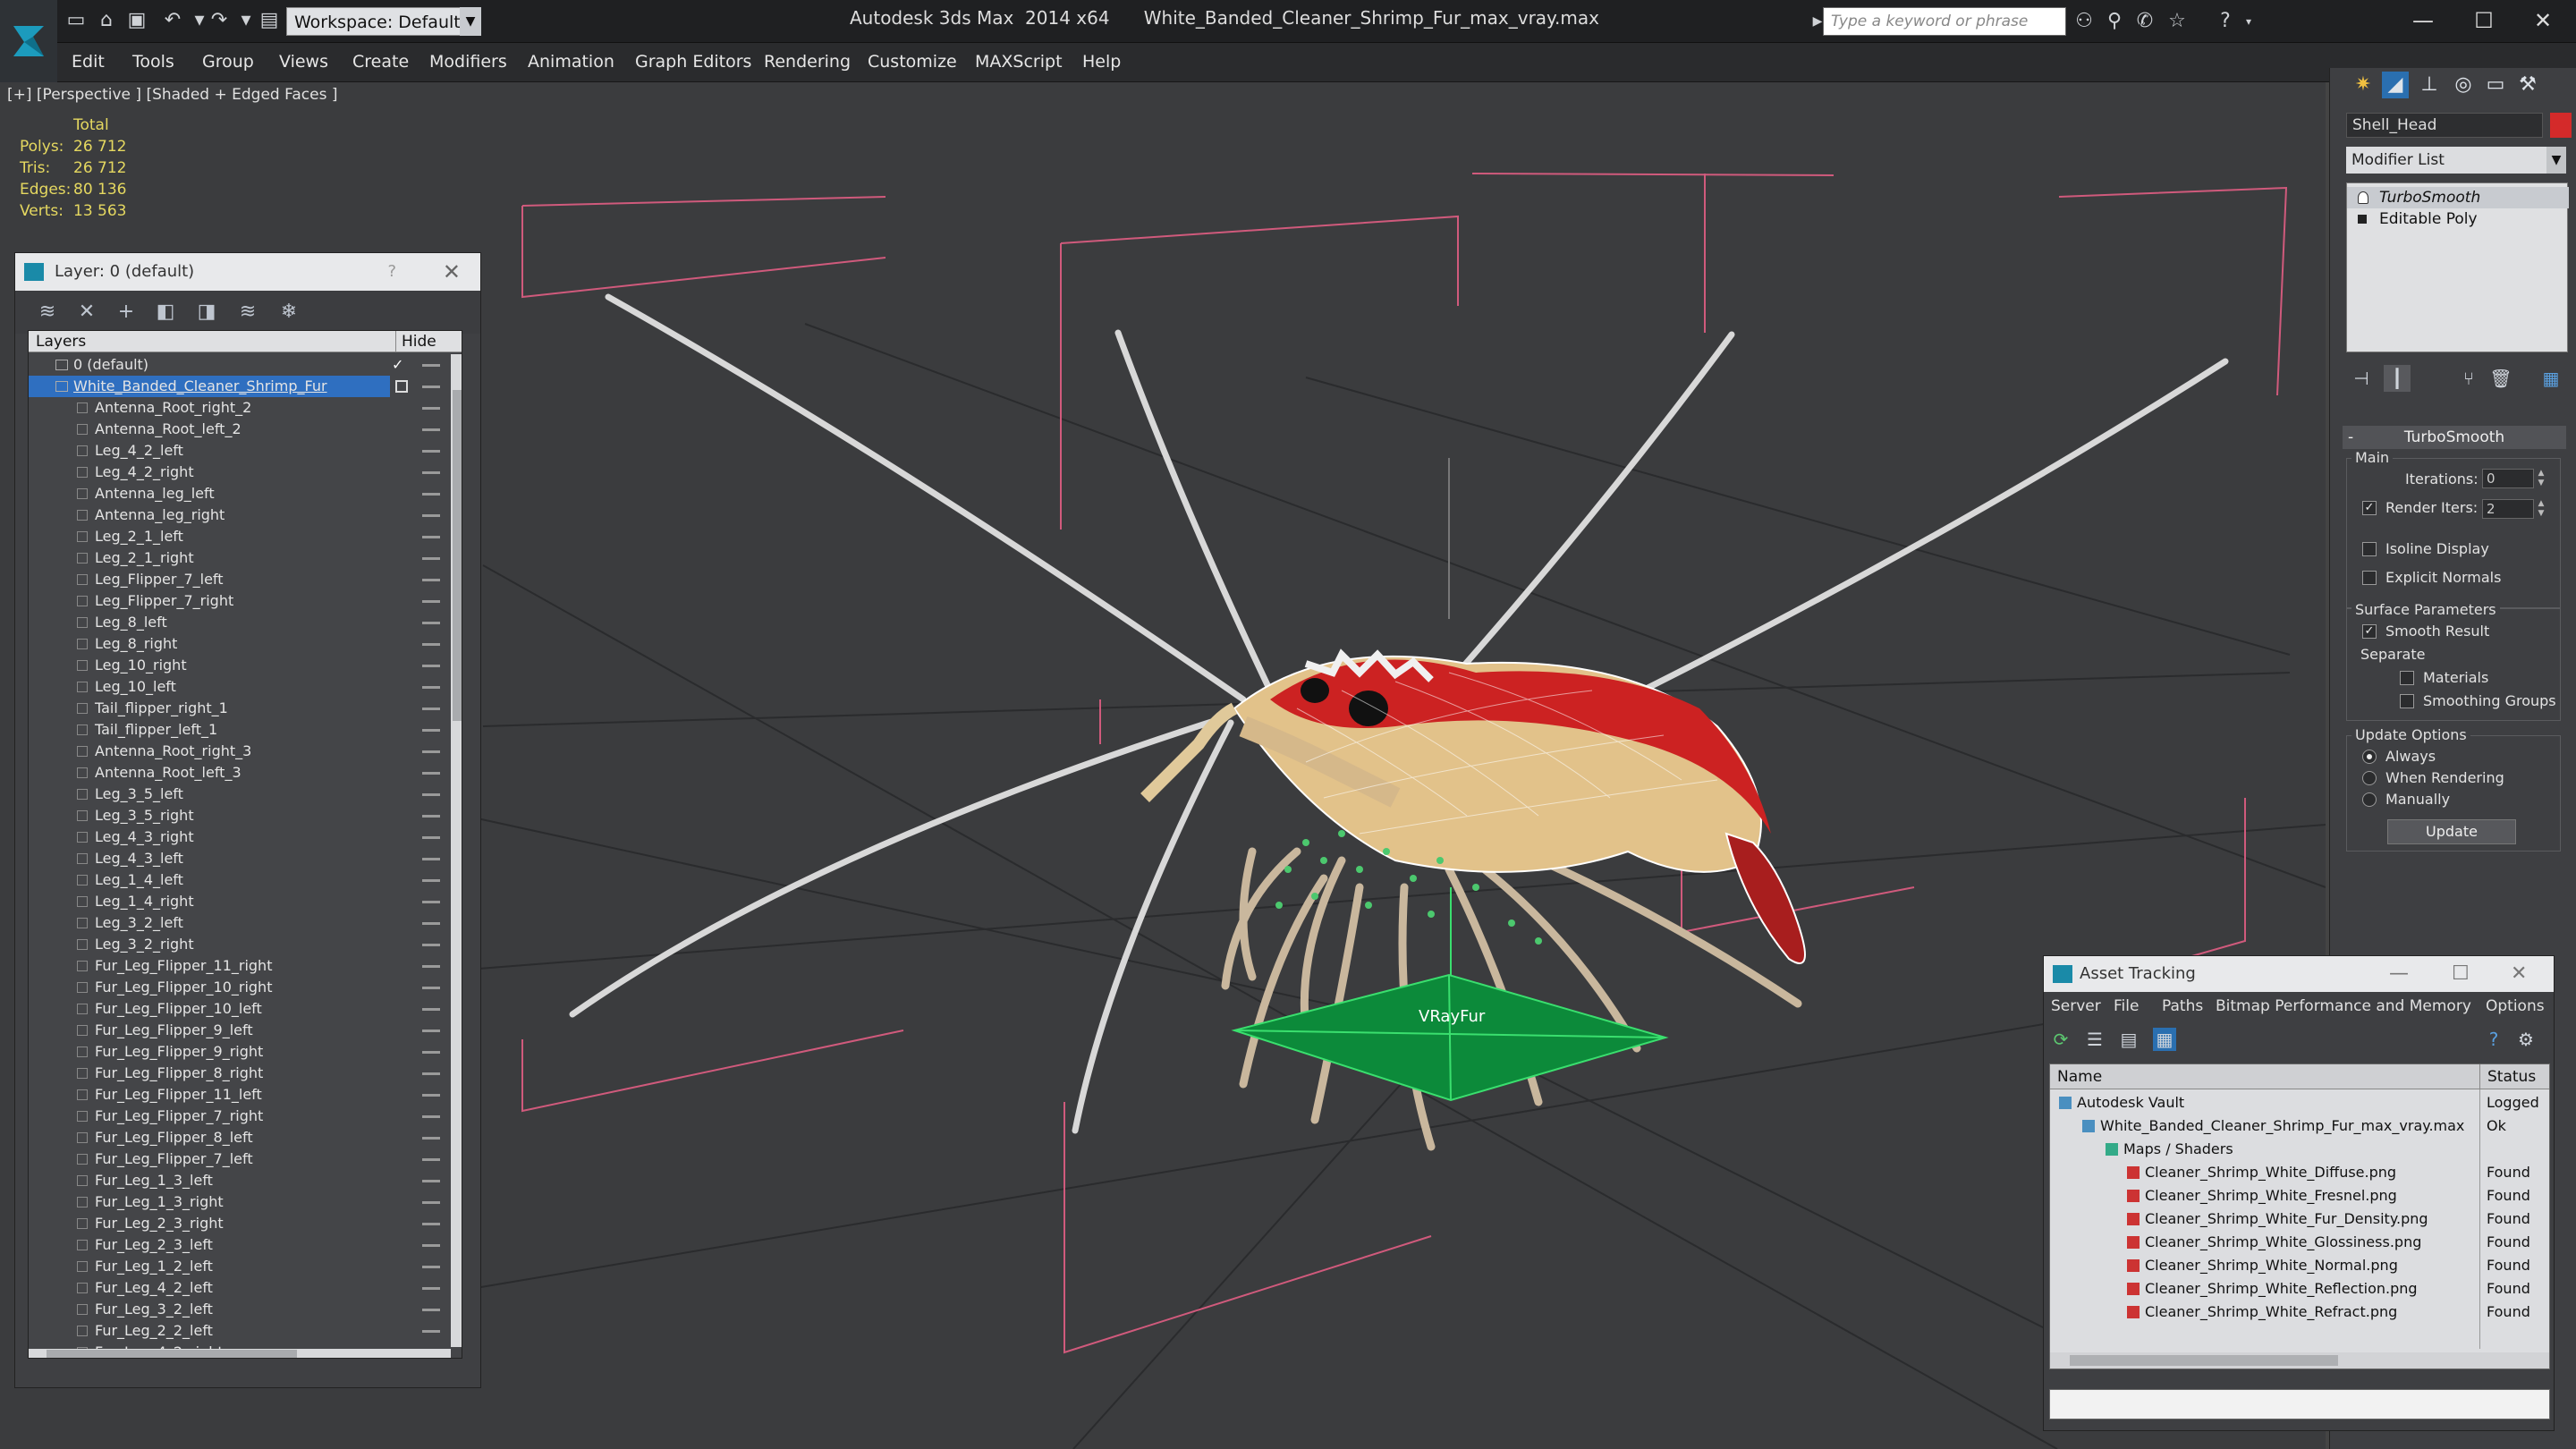 The image size is (2576, 1449). What do you see at coordinates (2299, 1172) in the screenshot?
I see `asset-row: Cleaner_Shrimp_White_Diffuse.png Found` at bounding box center [2299, 1172].